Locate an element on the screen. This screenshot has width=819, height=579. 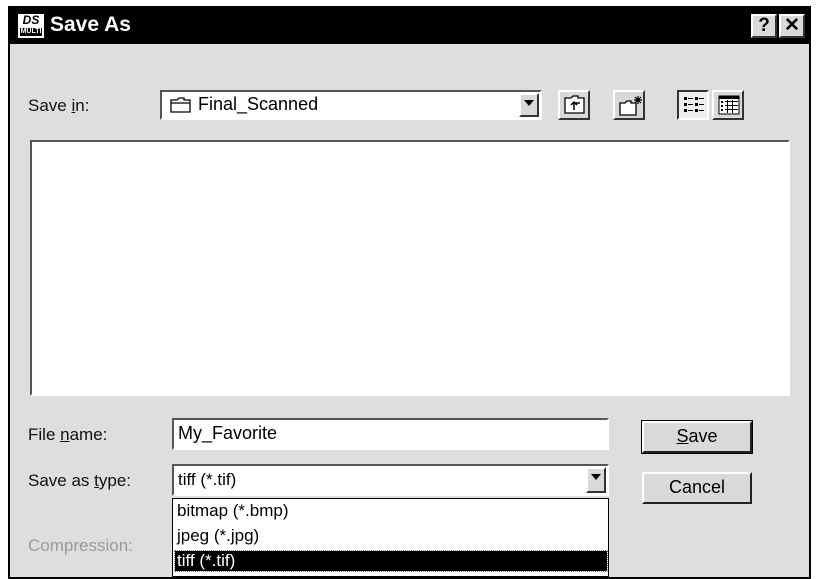
details-view-button is located at coordinates (728, 105).